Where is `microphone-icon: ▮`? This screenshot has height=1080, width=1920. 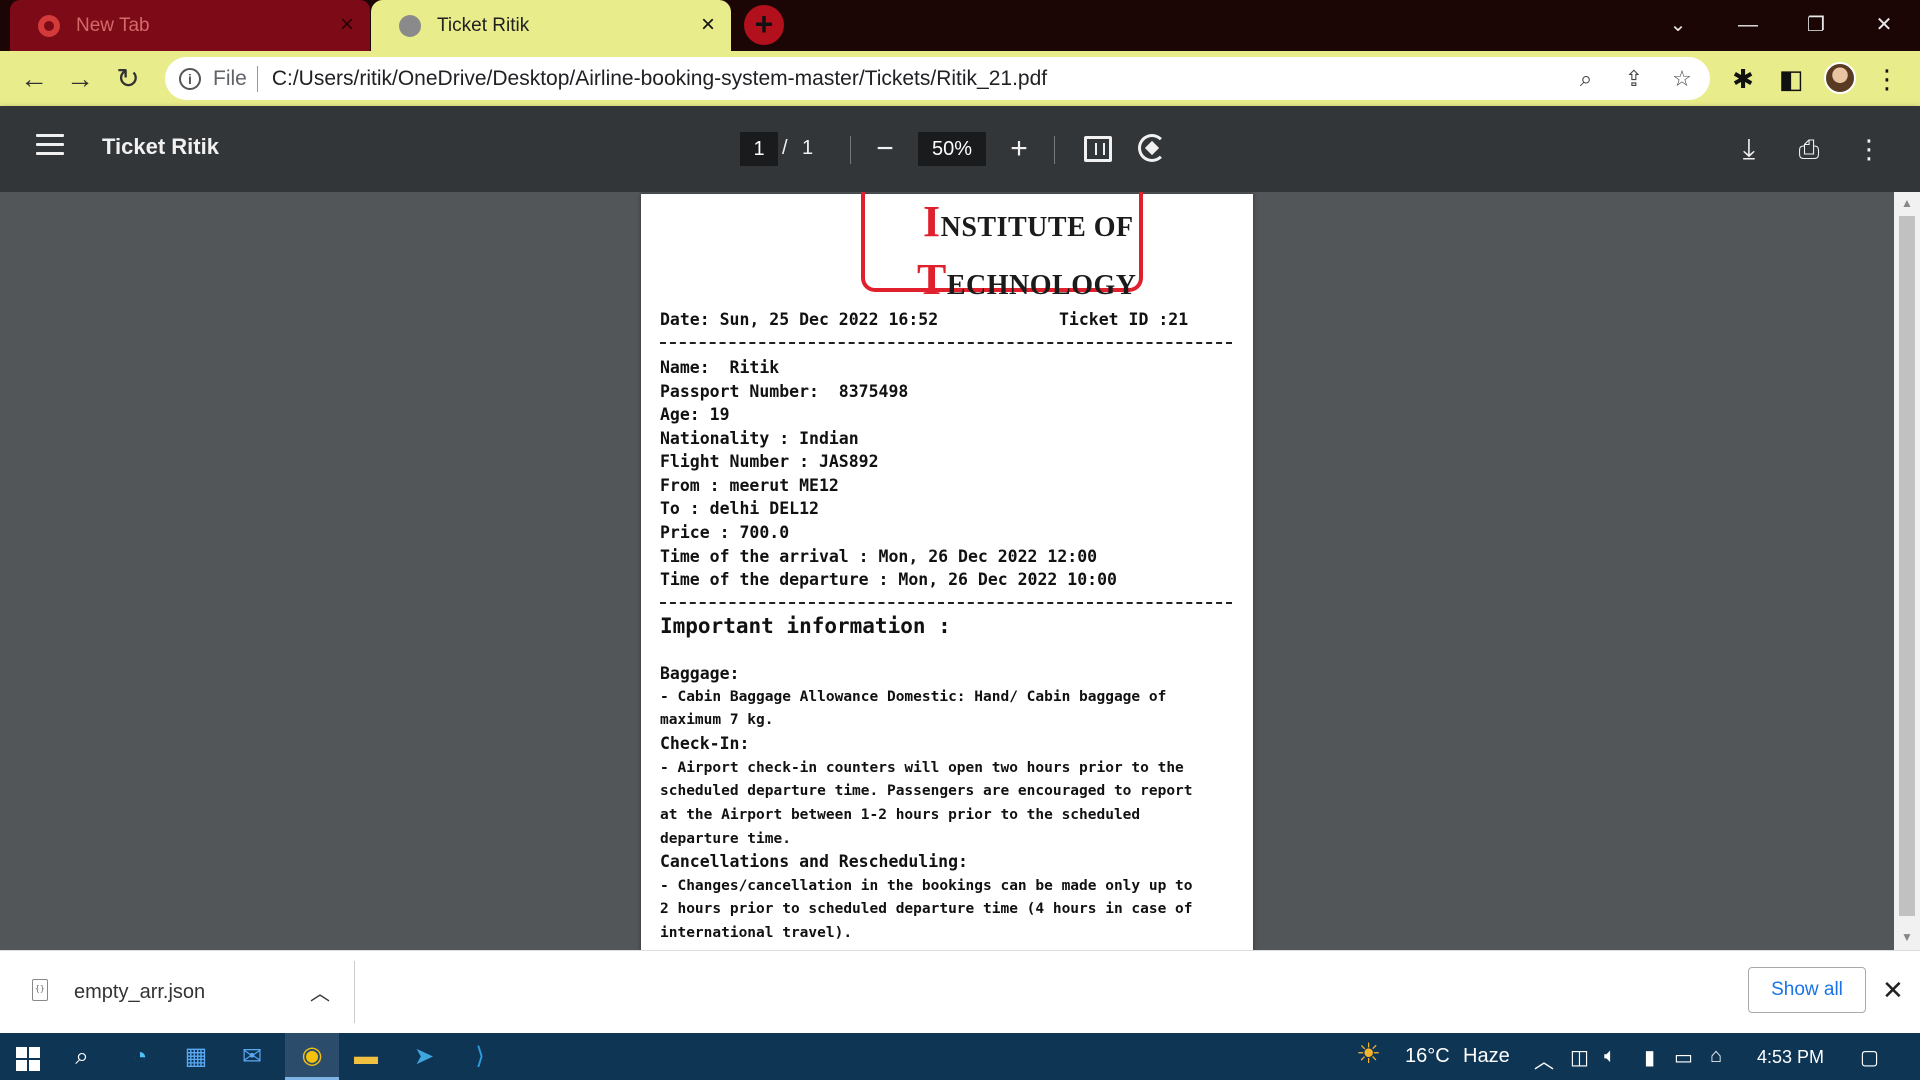
microphone-icon: ▮ is located at coordinates (1649, 1057).